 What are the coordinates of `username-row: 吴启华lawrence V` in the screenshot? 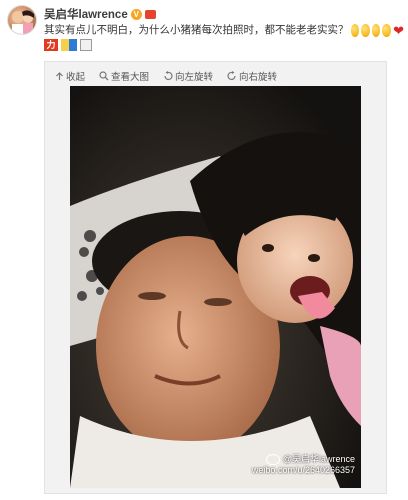 It's located at (100, 14).